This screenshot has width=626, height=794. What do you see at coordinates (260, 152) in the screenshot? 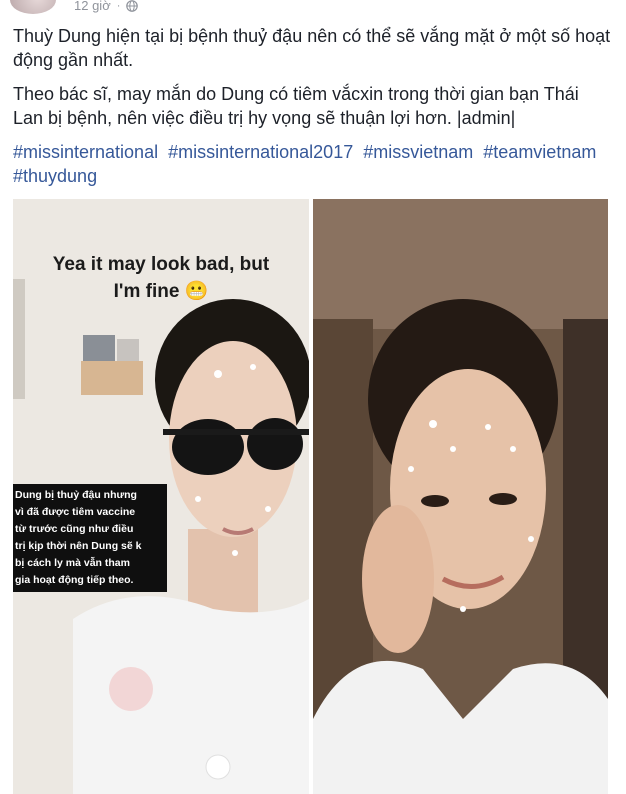
I see `hashtag-link: #missinternational2017` at bounding box center [260, 152].